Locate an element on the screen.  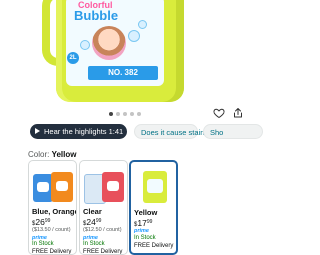
play-icon is located at coordinates (37, 131).